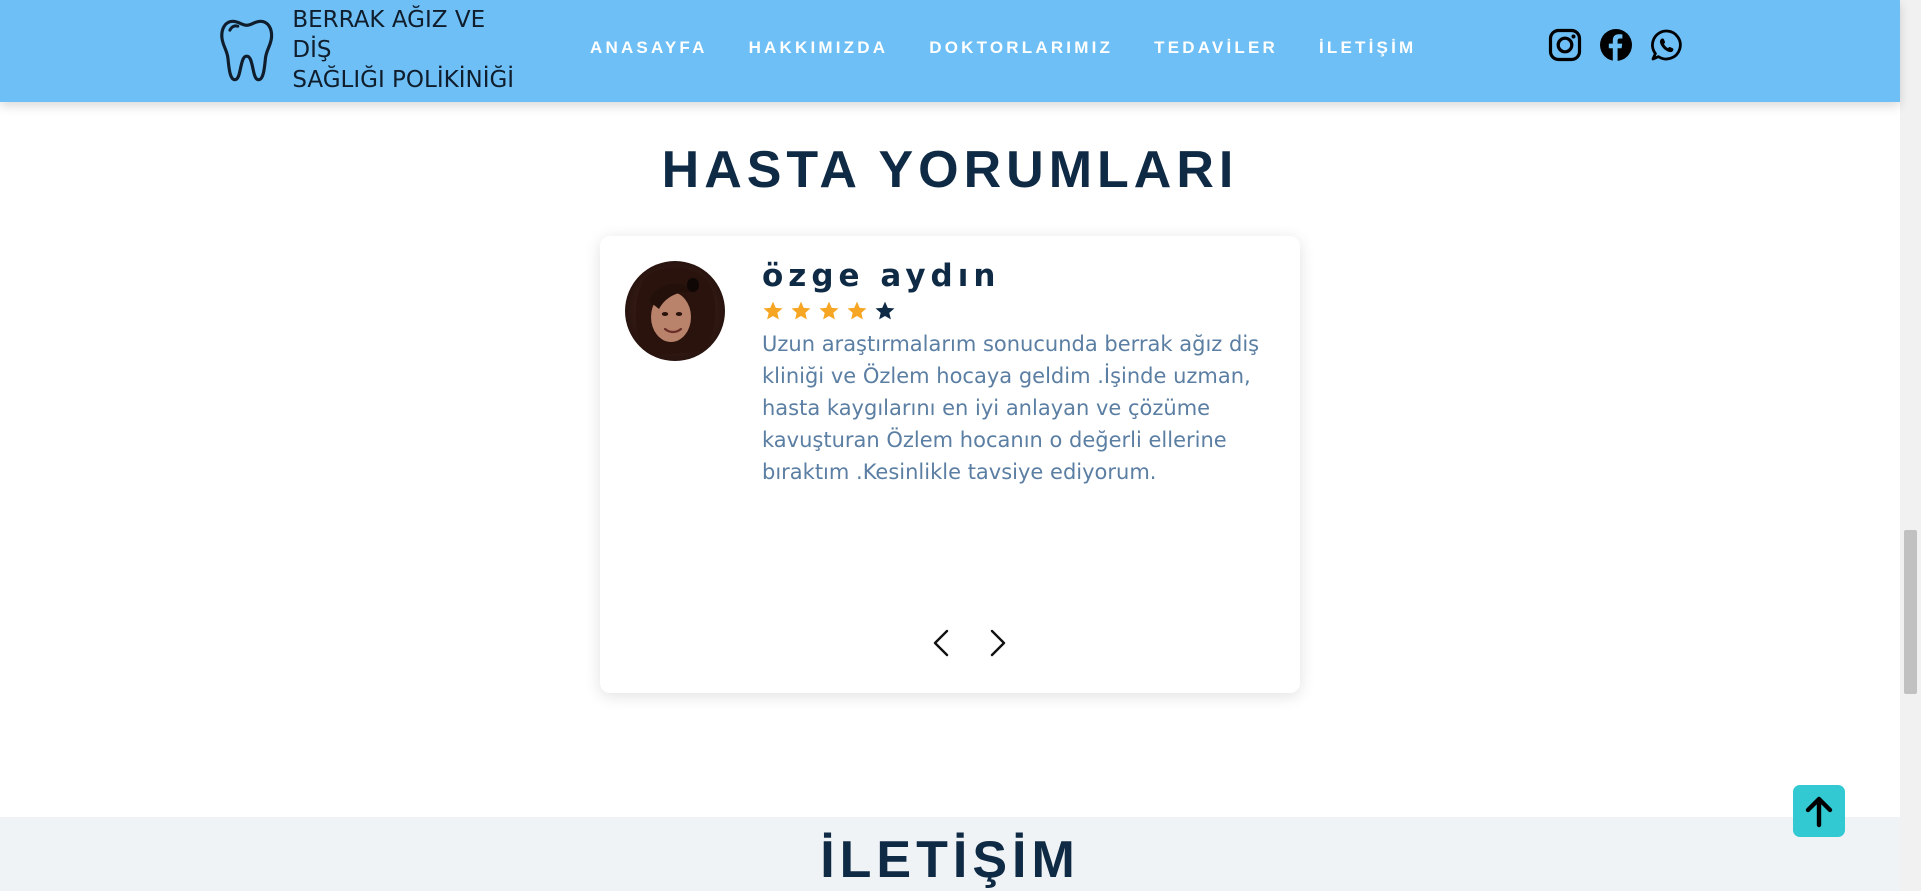 The width and height of the screenshot is (1921, 891). I want to click on nav-item-anasayfa: ANASAYFA, so click(649, 48).